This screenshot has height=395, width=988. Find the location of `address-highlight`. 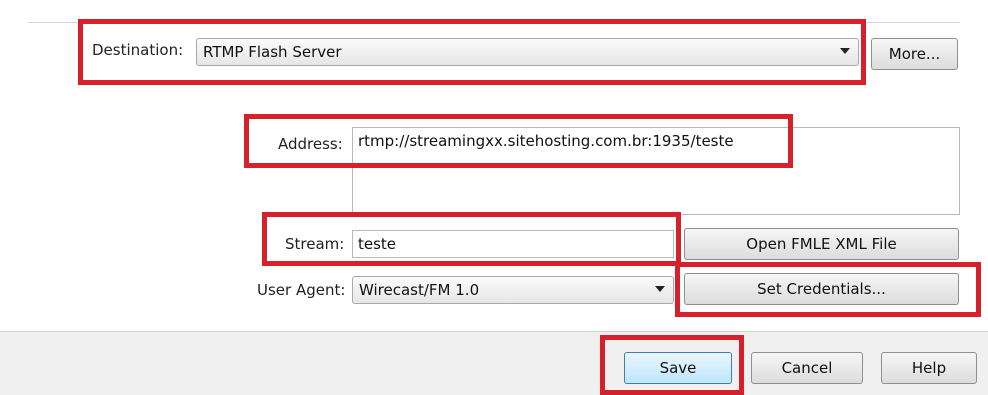

address-highlight is located at coordinates (518, 141).